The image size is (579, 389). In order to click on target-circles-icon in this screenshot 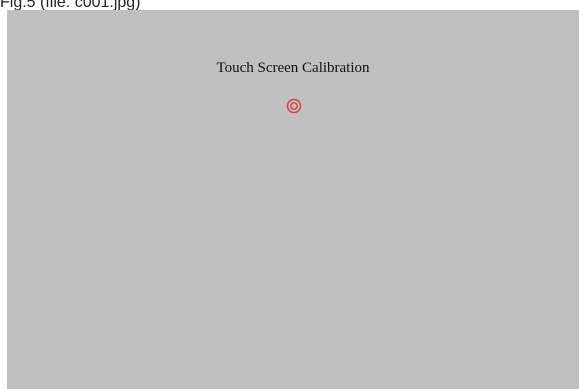, I will do `click(294, 106)`.